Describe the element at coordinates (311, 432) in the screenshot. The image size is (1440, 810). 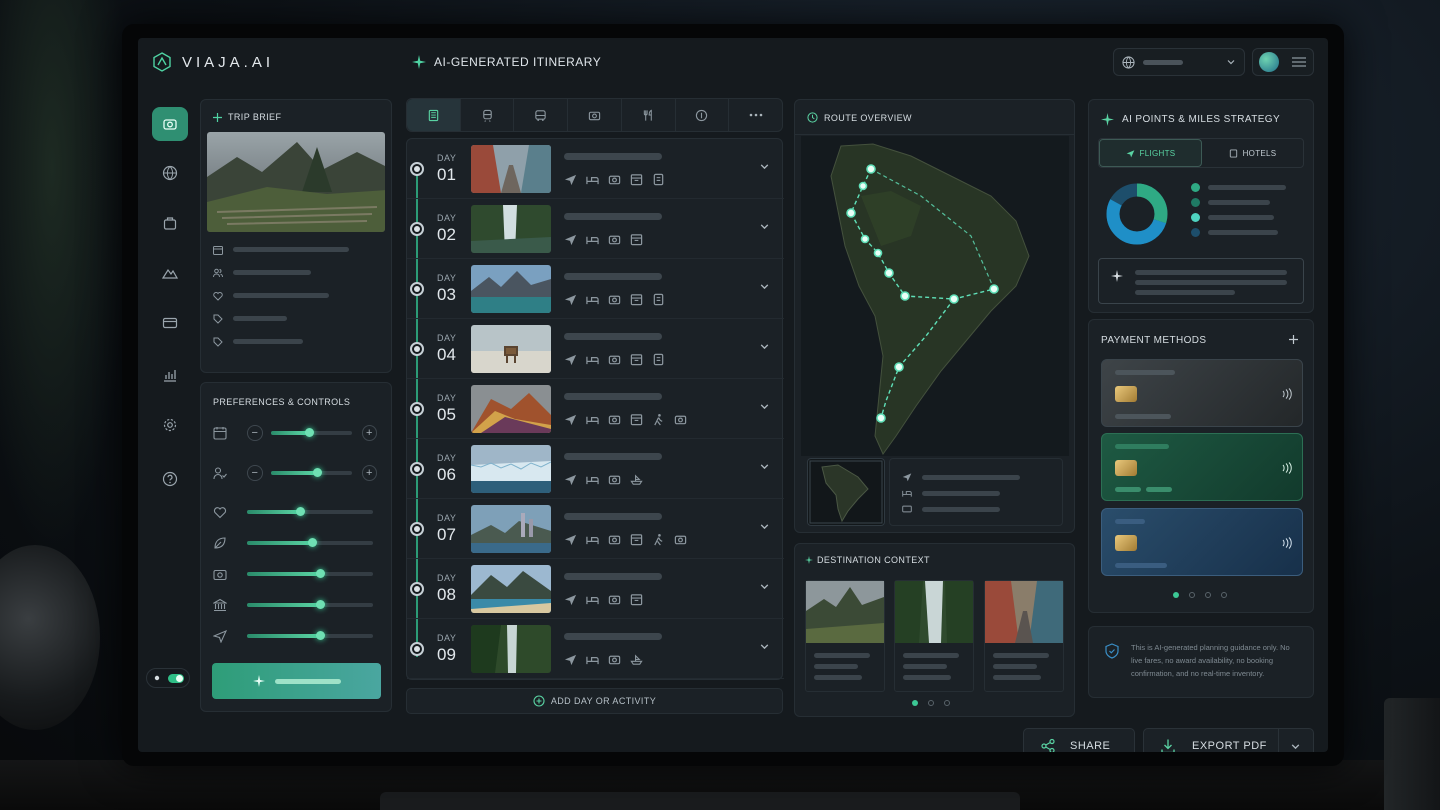
I see `dates-slider` at that location.